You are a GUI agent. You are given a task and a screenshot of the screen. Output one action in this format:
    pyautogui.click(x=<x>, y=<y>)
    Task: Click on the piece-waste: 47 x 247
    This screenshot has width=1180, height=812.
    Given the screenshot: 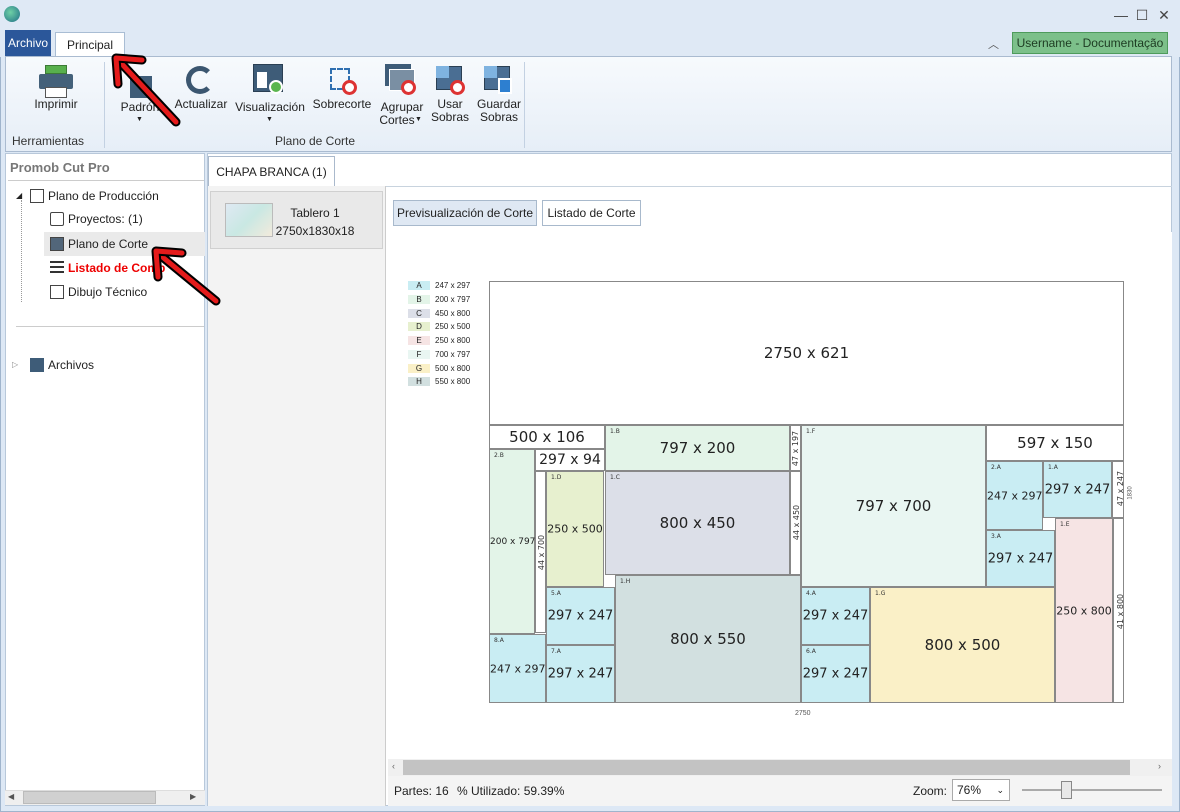 What is the action you would take?
    pyautogui.click(x=1119, y=489)
    